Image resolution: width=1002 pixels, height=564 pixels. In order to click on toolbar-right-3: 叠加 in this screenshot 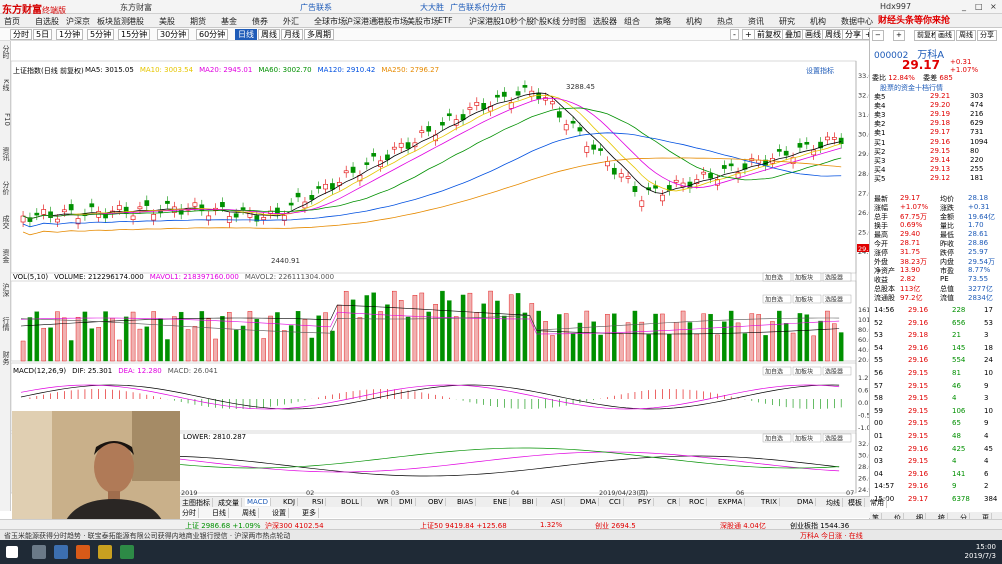, I will do `click(793, 34)`.